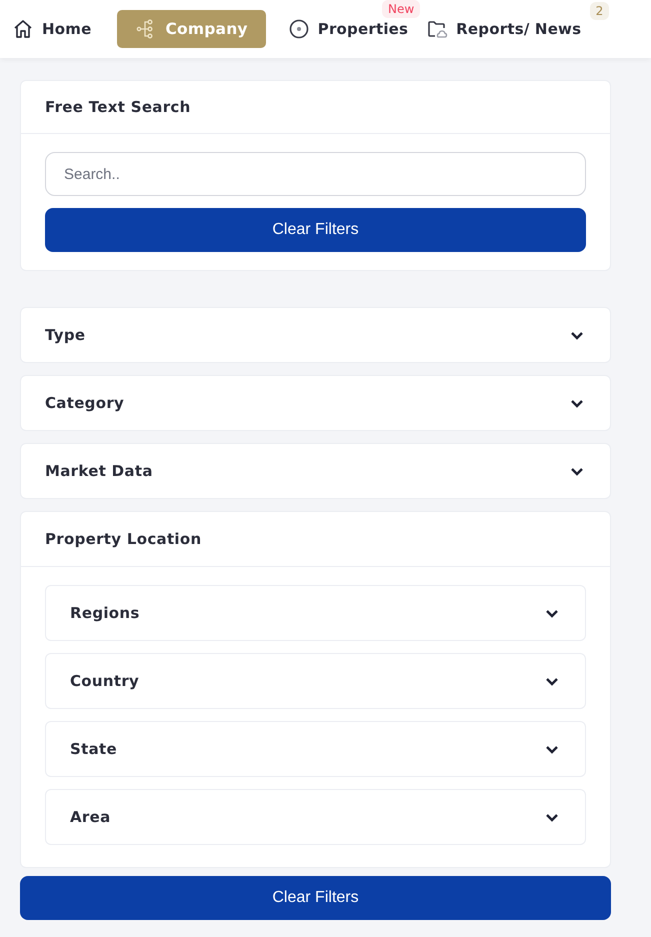  Describe the element at coordinates (600, 11) in the screenshot. I see `count-badge: 2` at that location.